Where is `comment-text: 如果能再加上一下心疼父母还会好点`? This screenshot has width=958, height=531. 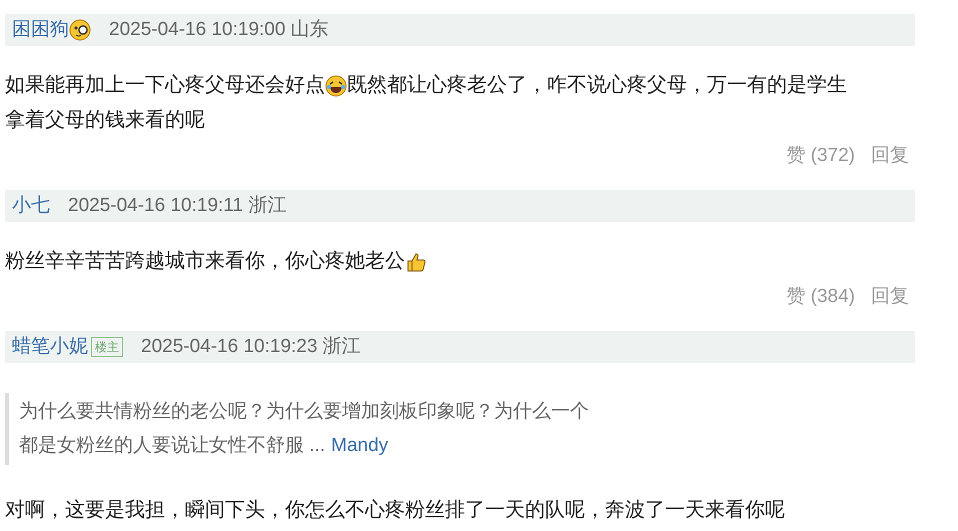
comment-text: 如果能再加上一下心疼父母还会好点 is located at coordinates (165, 85).